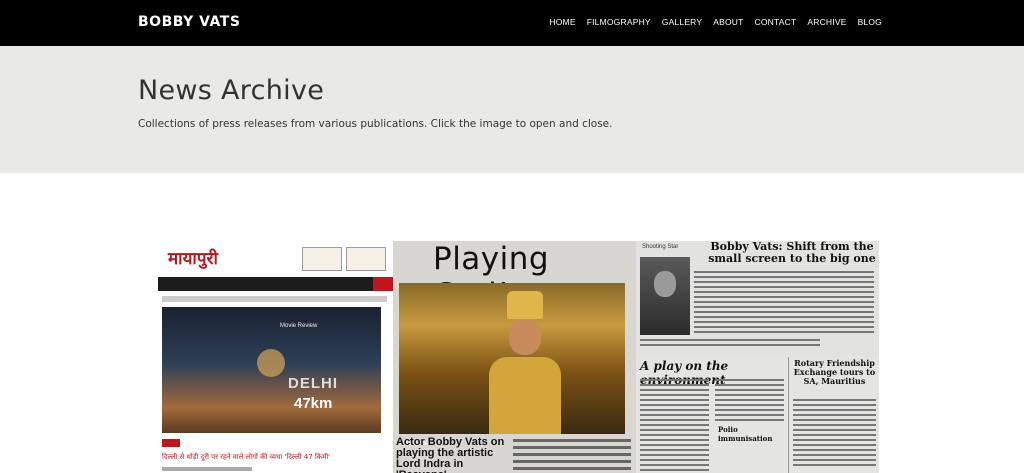  Describe the element at coordinates (745, 434) in the screenshot. I see `clipping-subhead: Polio immunisation` at that location.